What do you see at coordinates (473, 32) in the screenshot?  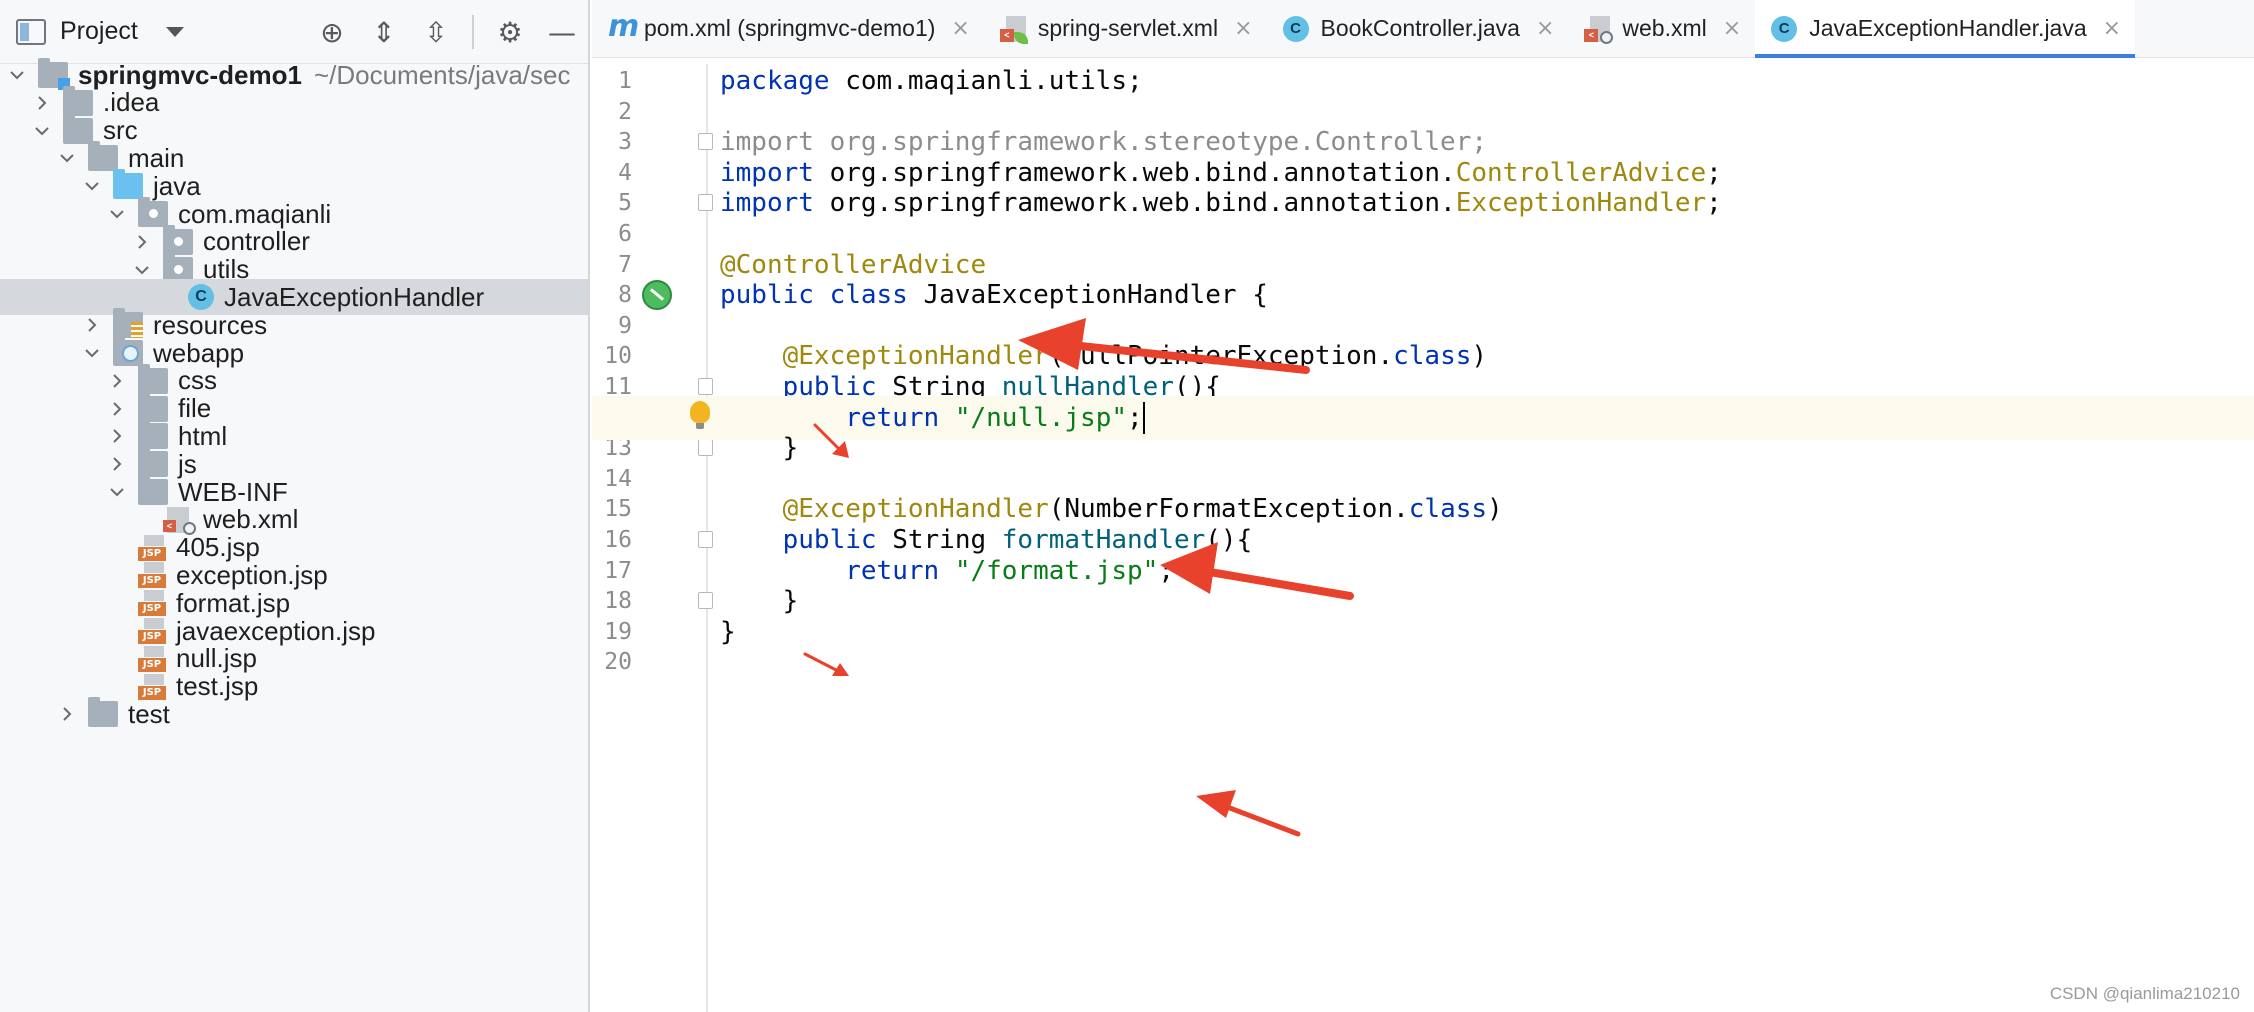 I see `toolbar-divider` at bounding box center [473, 32].